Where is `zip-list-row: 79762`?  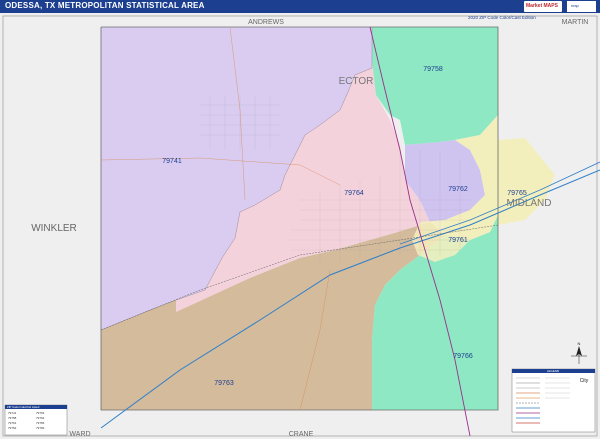
zip-list-row: 79762 is located at coordinates (12, 428).